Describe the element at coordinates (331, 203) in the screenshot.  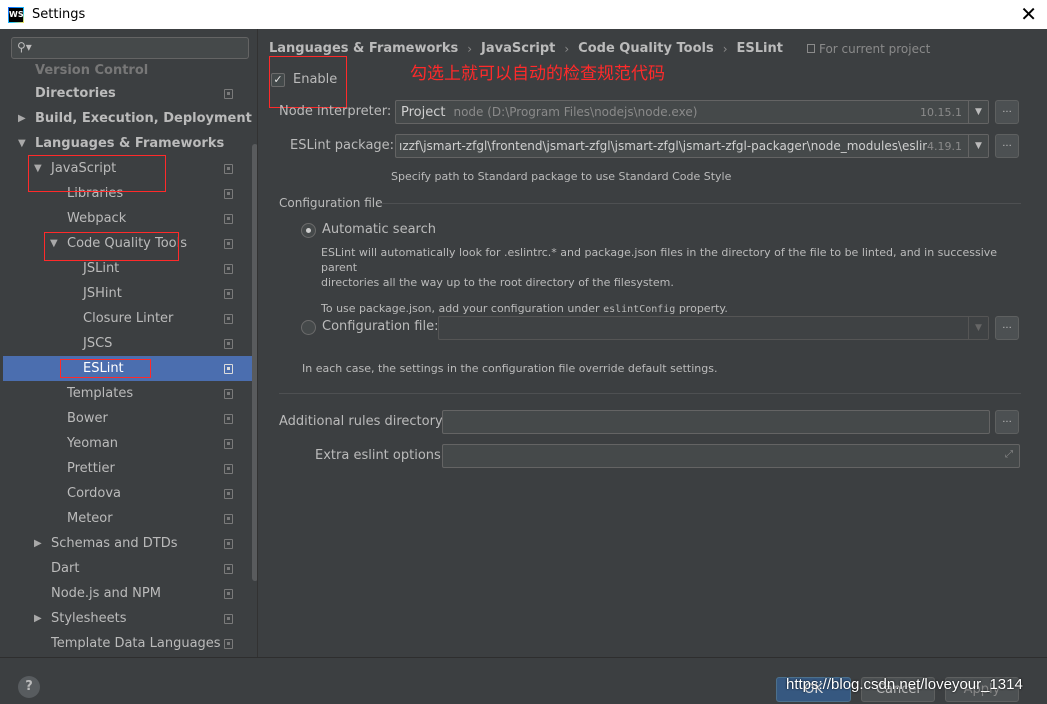
I see `configuration-file-section-title: Configuration file` at that location.